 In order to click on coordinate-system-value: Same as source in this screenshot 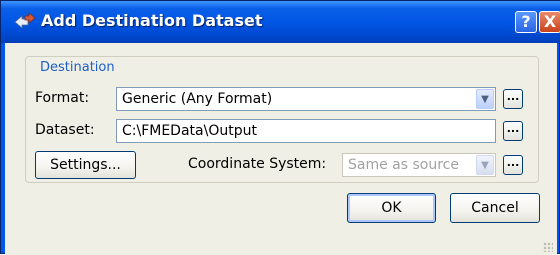, I will do `click(403, 165)`.